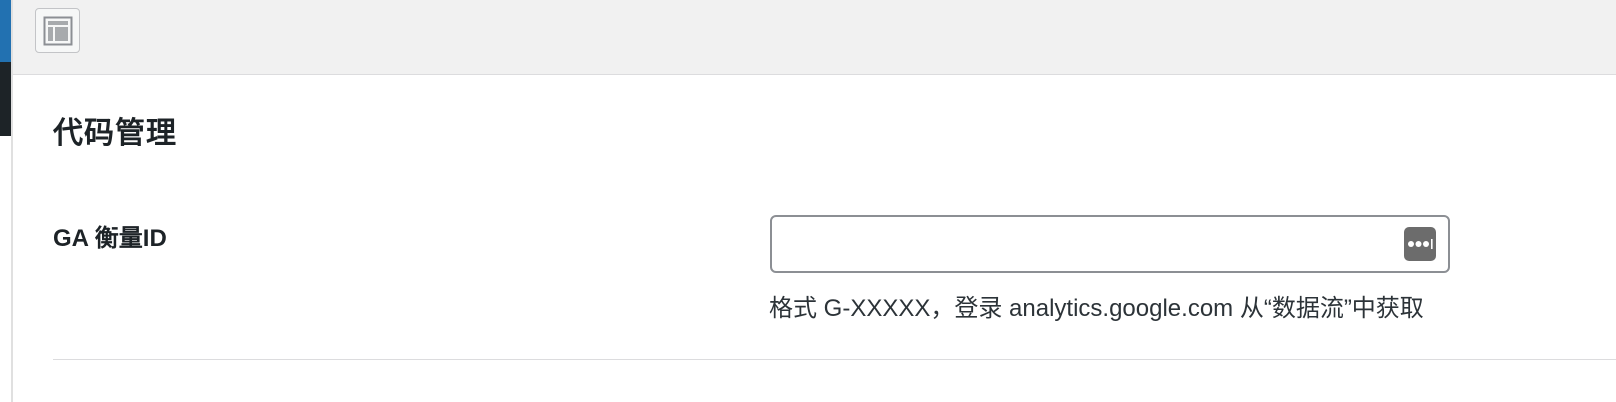 Image resolution: width=1616 pixels, height=402 pixels. Describe the element at coordinates (5, 99) in the screenshot. I see `admin-menu-dark-edge` at that location.